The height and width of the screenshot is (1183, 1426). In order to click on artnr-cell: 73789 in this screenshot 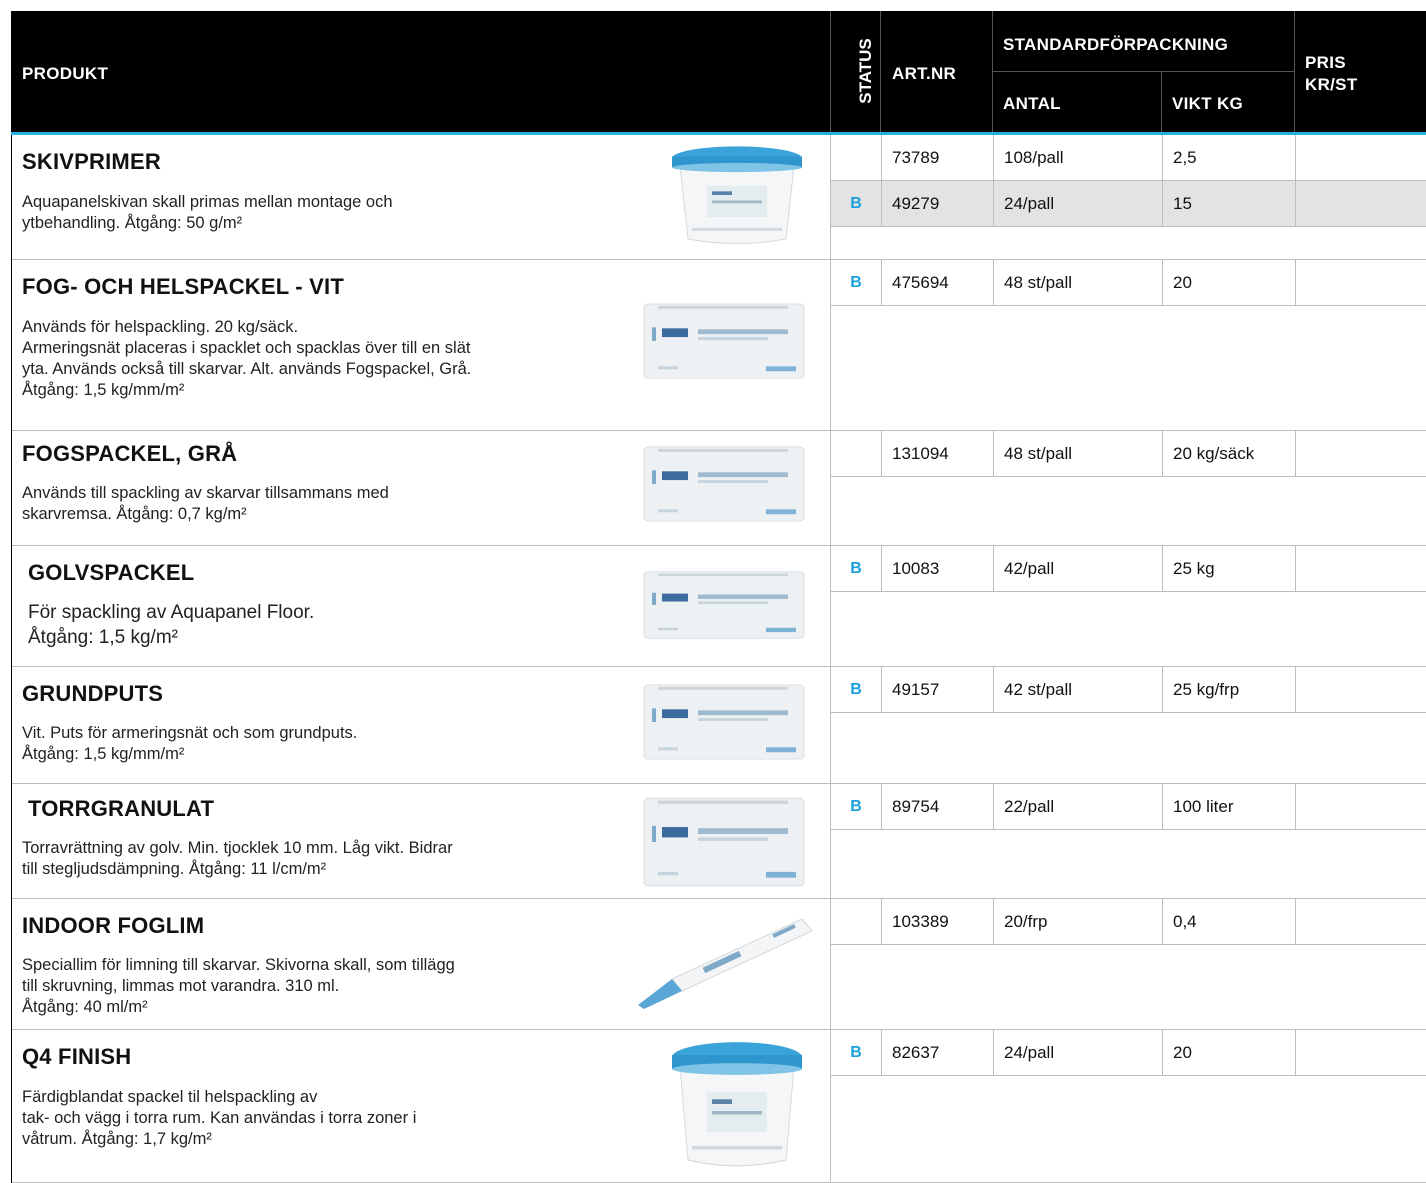, I will do `click(916, 157)`.